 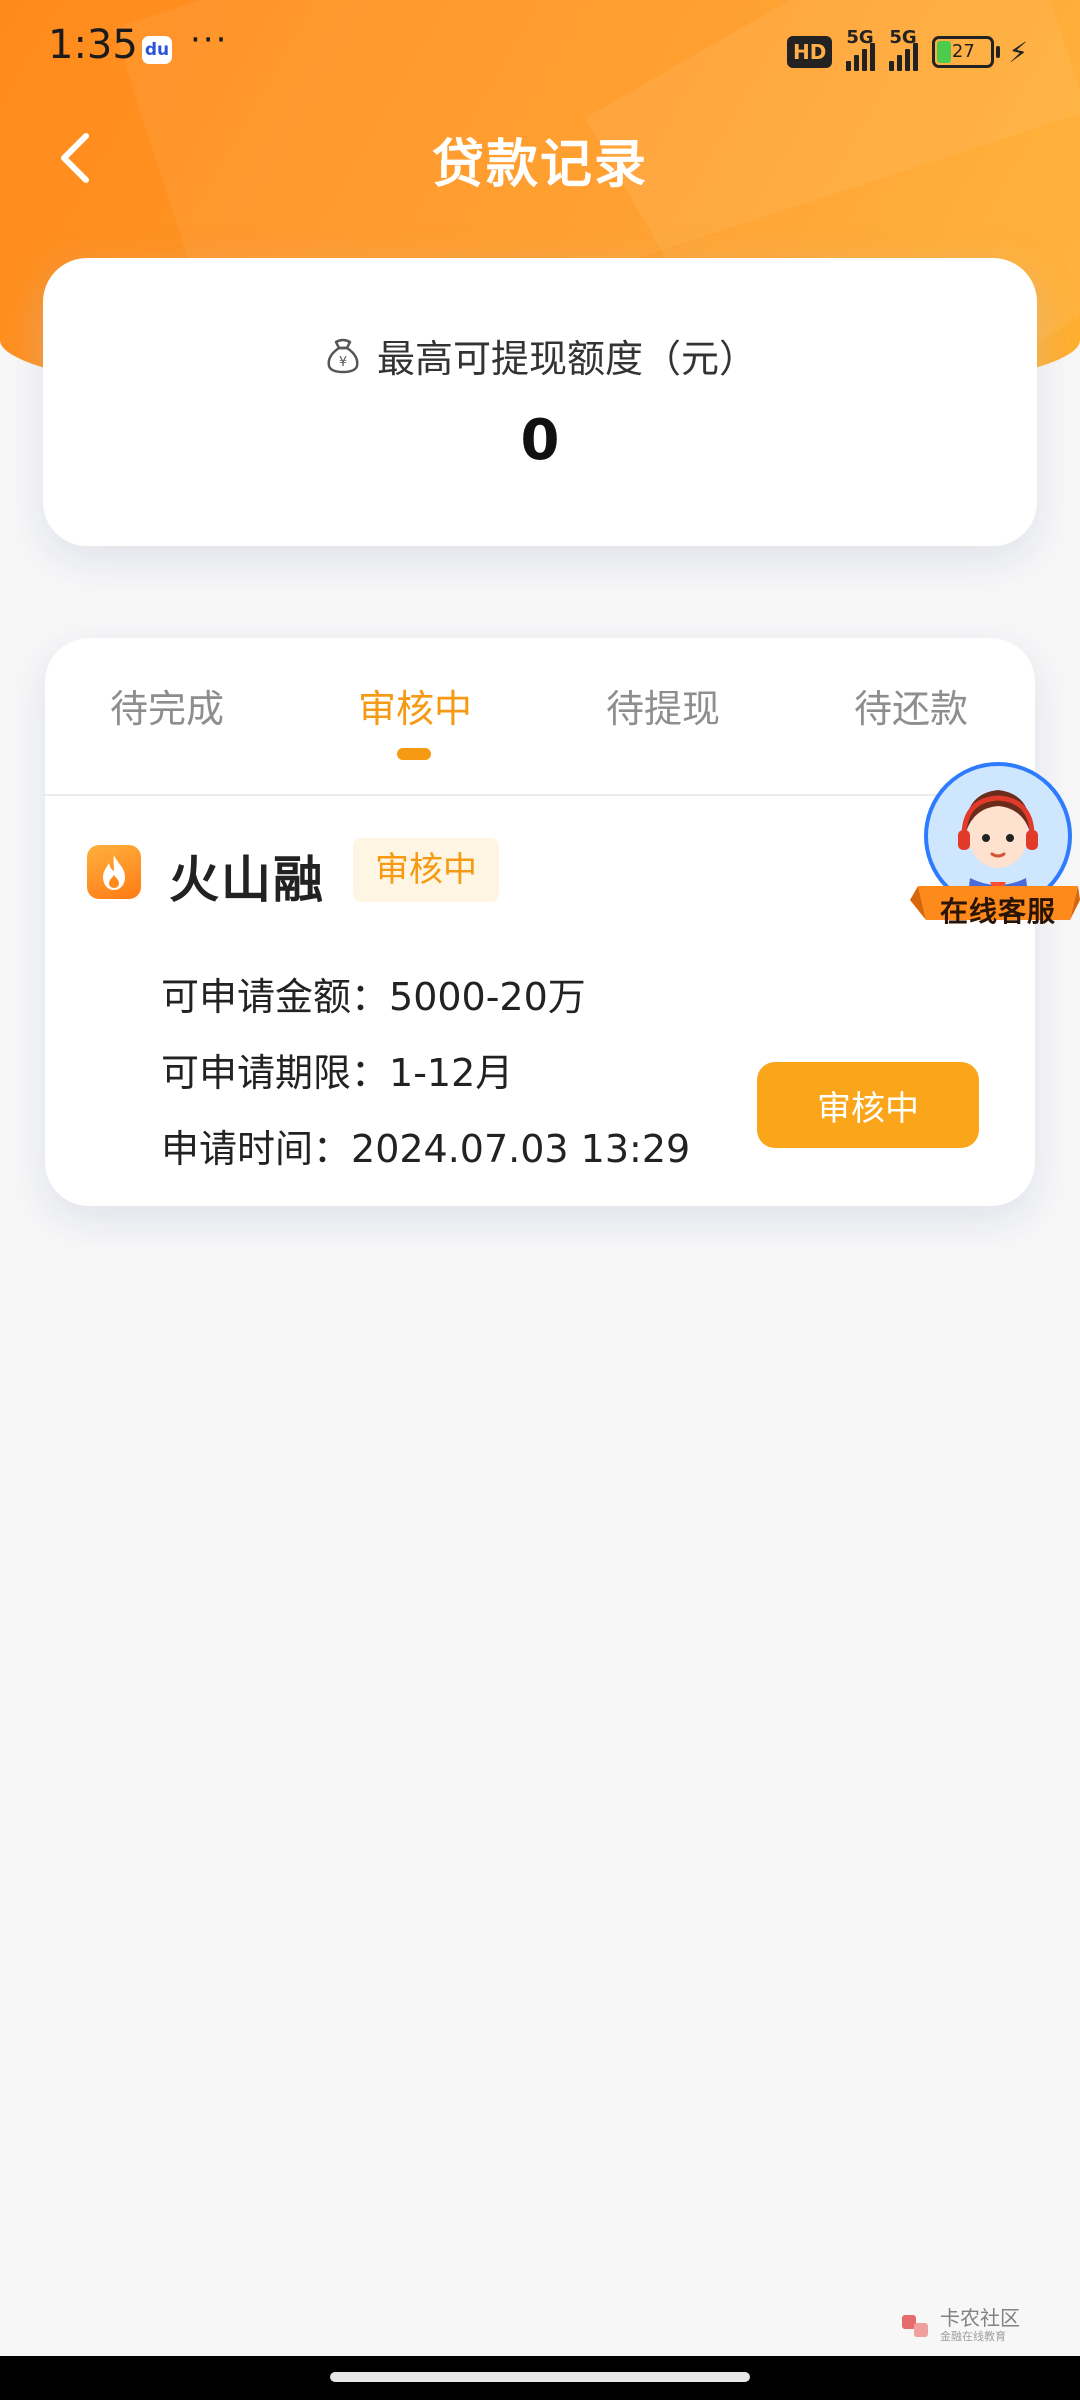 I want to click on watermark-subtext: 金融在线教育, so click(x=973, y=2336).